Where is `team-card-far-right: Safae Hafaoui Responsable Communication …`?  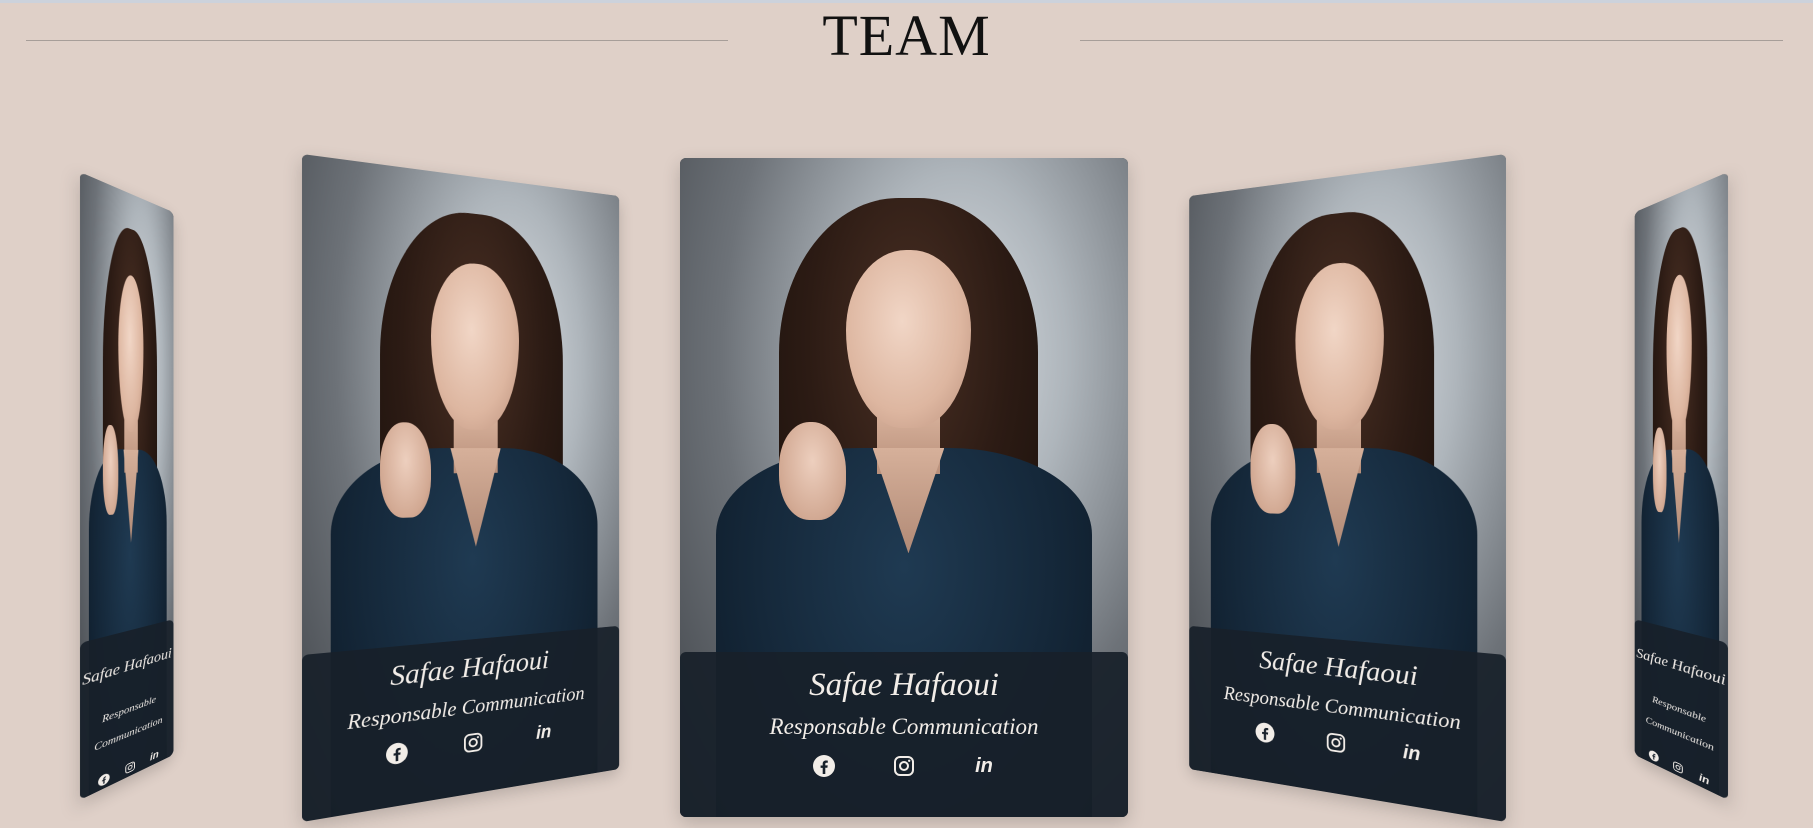 team-card-far-right: Safae Hafaoui Responsable Communication … is located at coordinates (1681, 486).